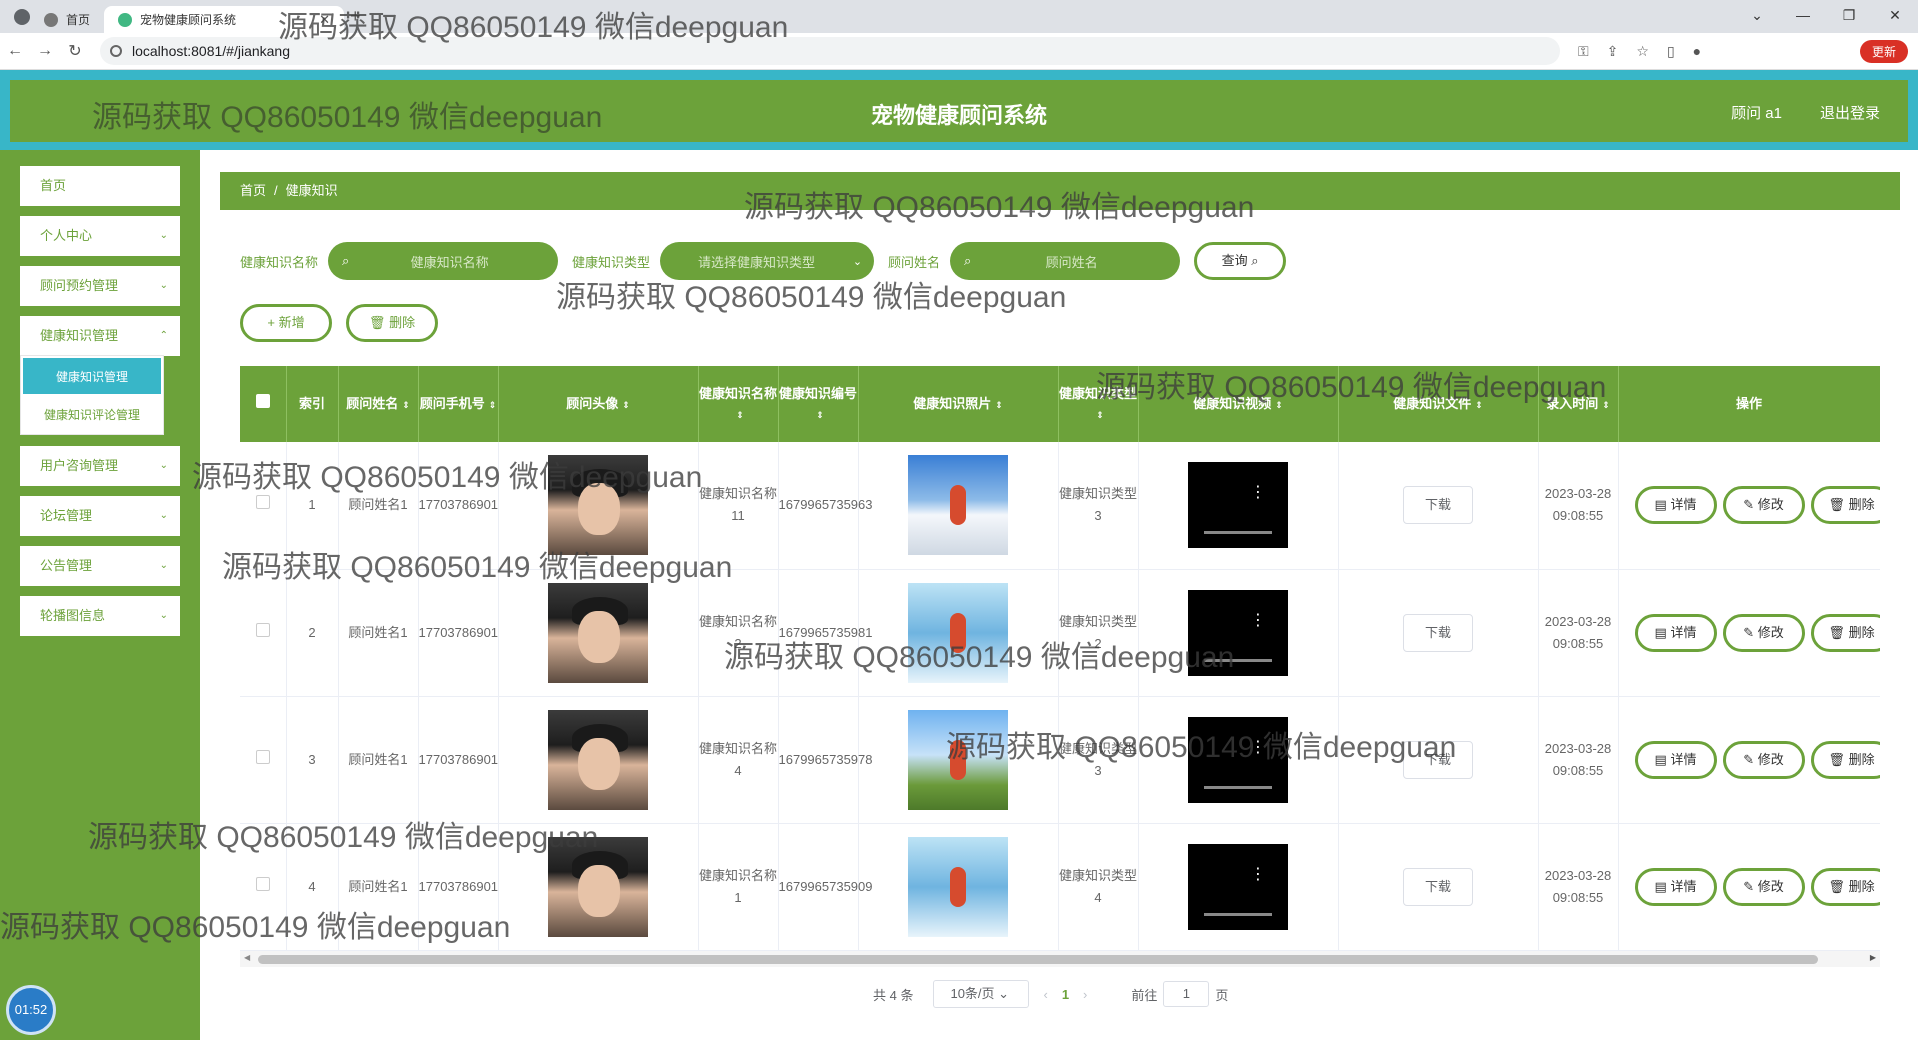 The width and height of the screenshot is (1918, 1040). I want to click on close-tab-icon: ✕, so click(324, 20).